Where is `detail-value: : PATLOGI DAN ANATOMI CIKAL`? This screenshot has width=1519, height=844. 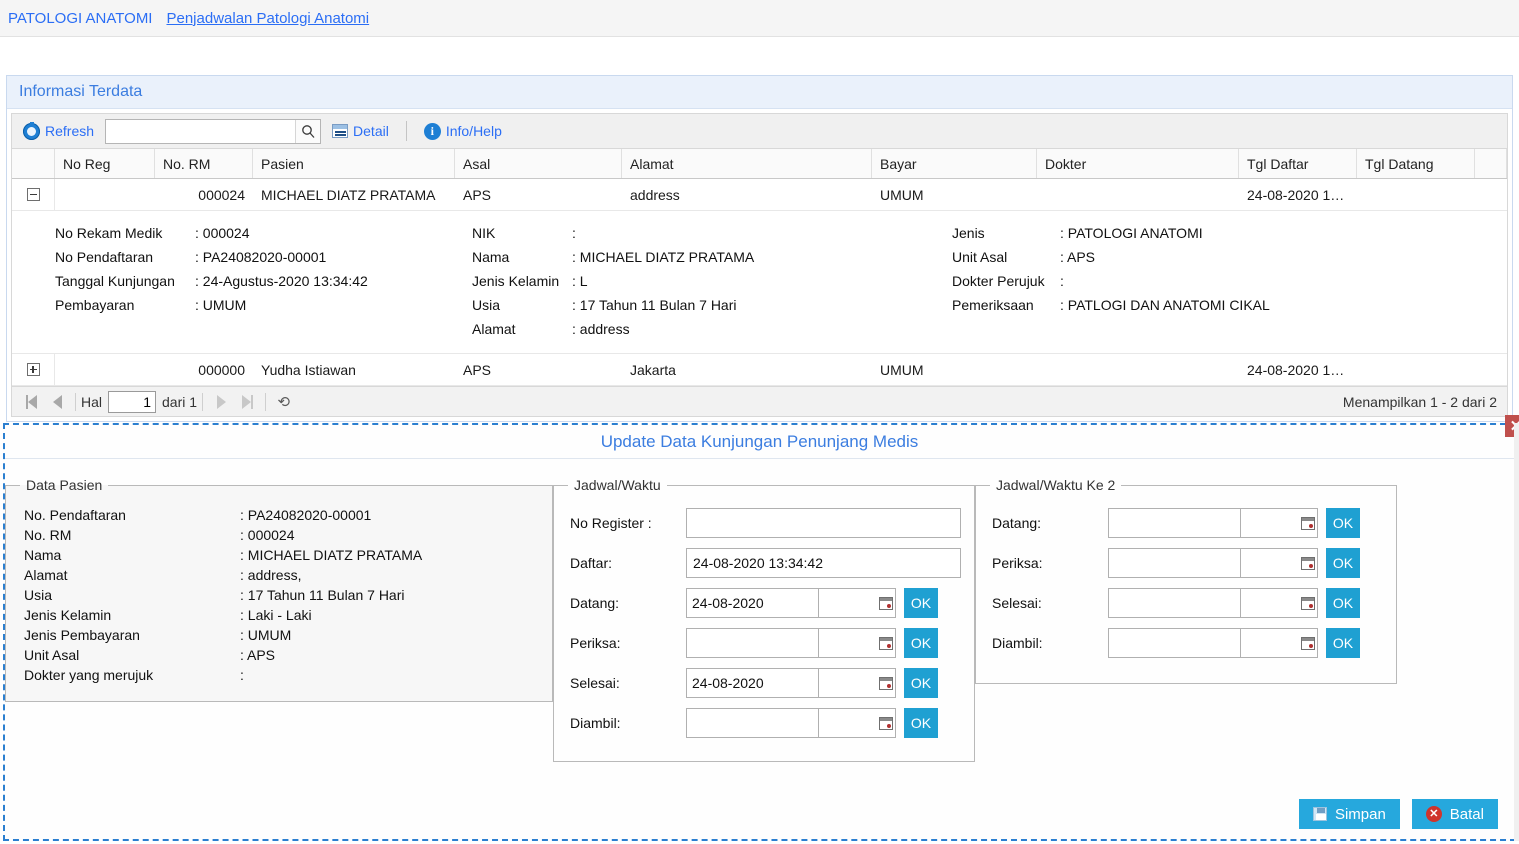
detail-value: : PATLOGI DAN ANATOMI CIKAL is located at coordinates (1165, 305).